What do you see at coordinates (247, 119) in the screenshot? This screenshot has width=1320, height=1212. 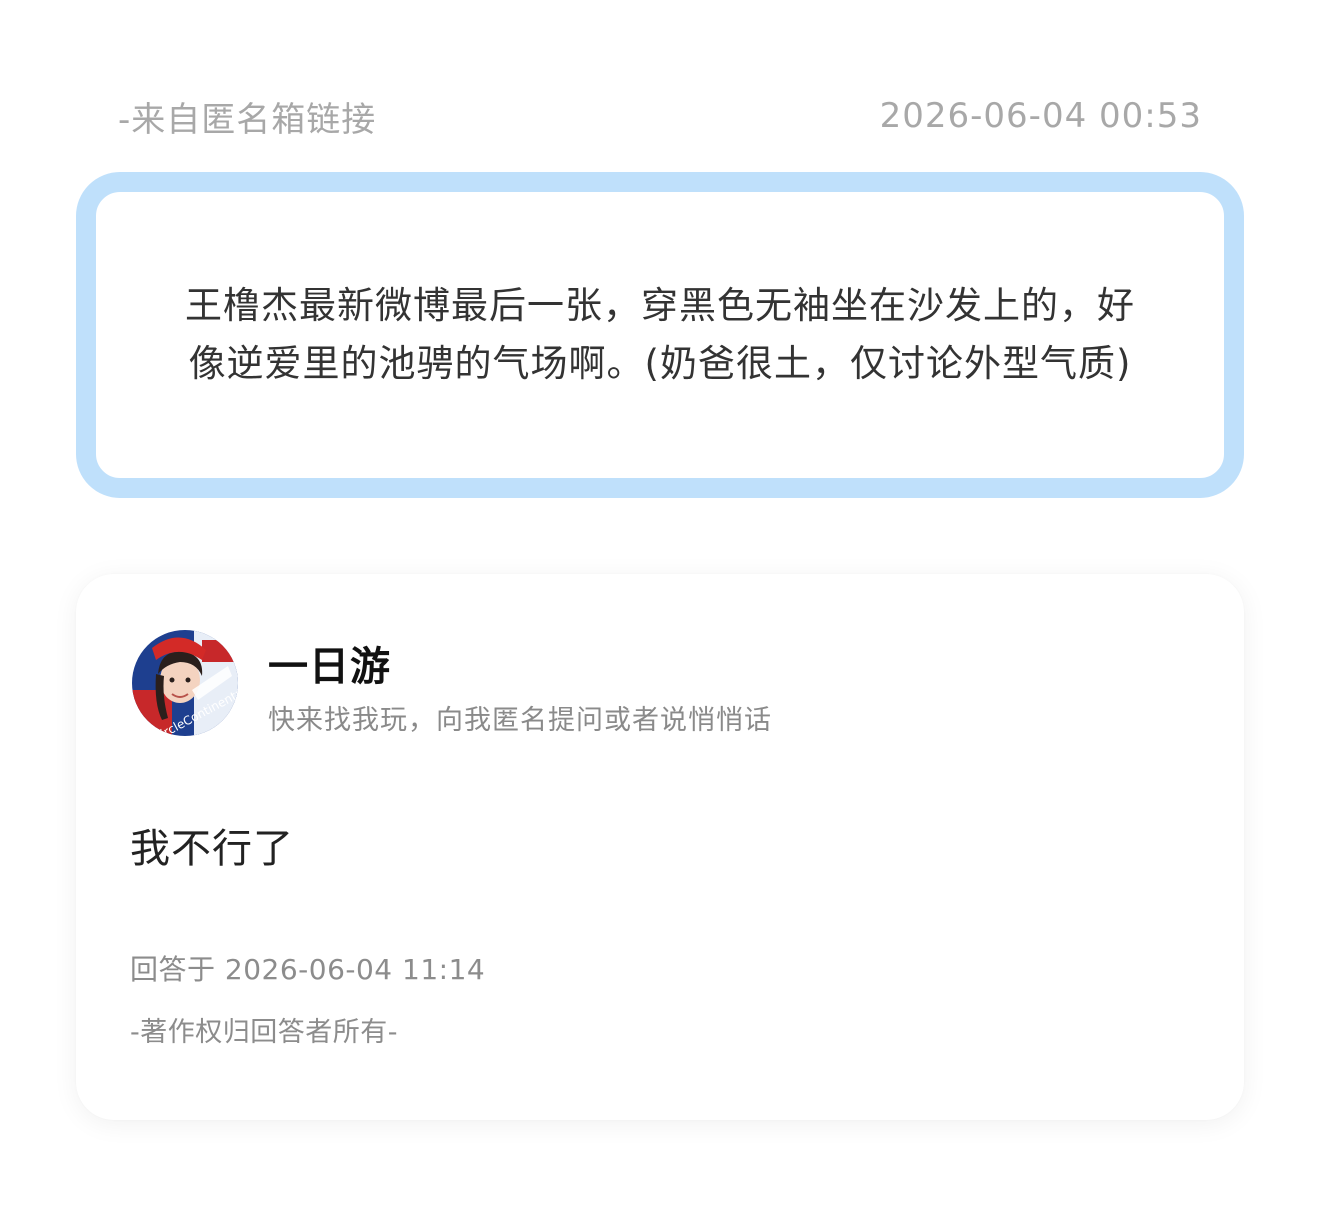 I see `question-source-label: -来自匿名箱链接` at bounding box center [247, 119].